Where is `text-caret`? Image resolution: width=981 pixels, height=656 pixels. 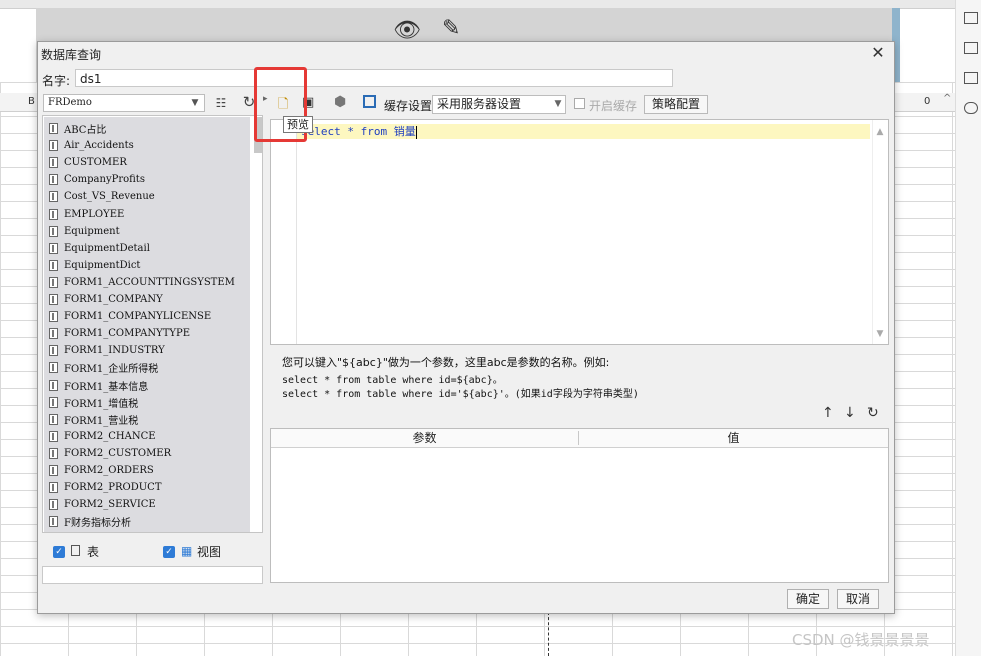
text-caret is located at coordinates (416, 132).